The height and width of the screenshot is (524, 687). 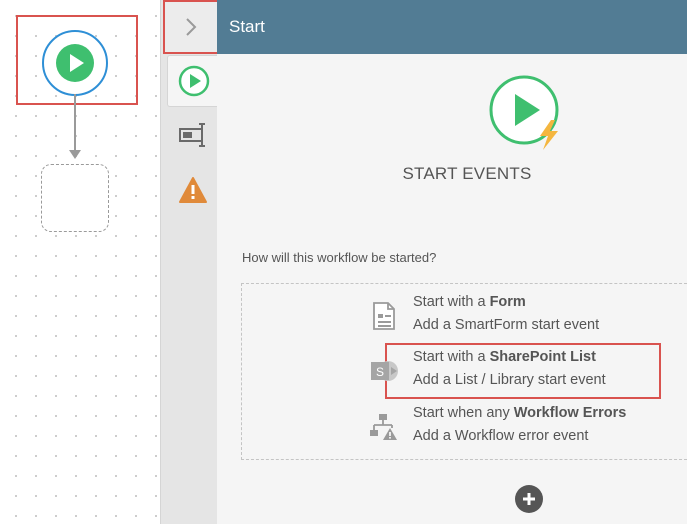 What do you see at coordinates (75, 123) in the screenshot?
I see `connector-line` at bounding box center [75, 123].